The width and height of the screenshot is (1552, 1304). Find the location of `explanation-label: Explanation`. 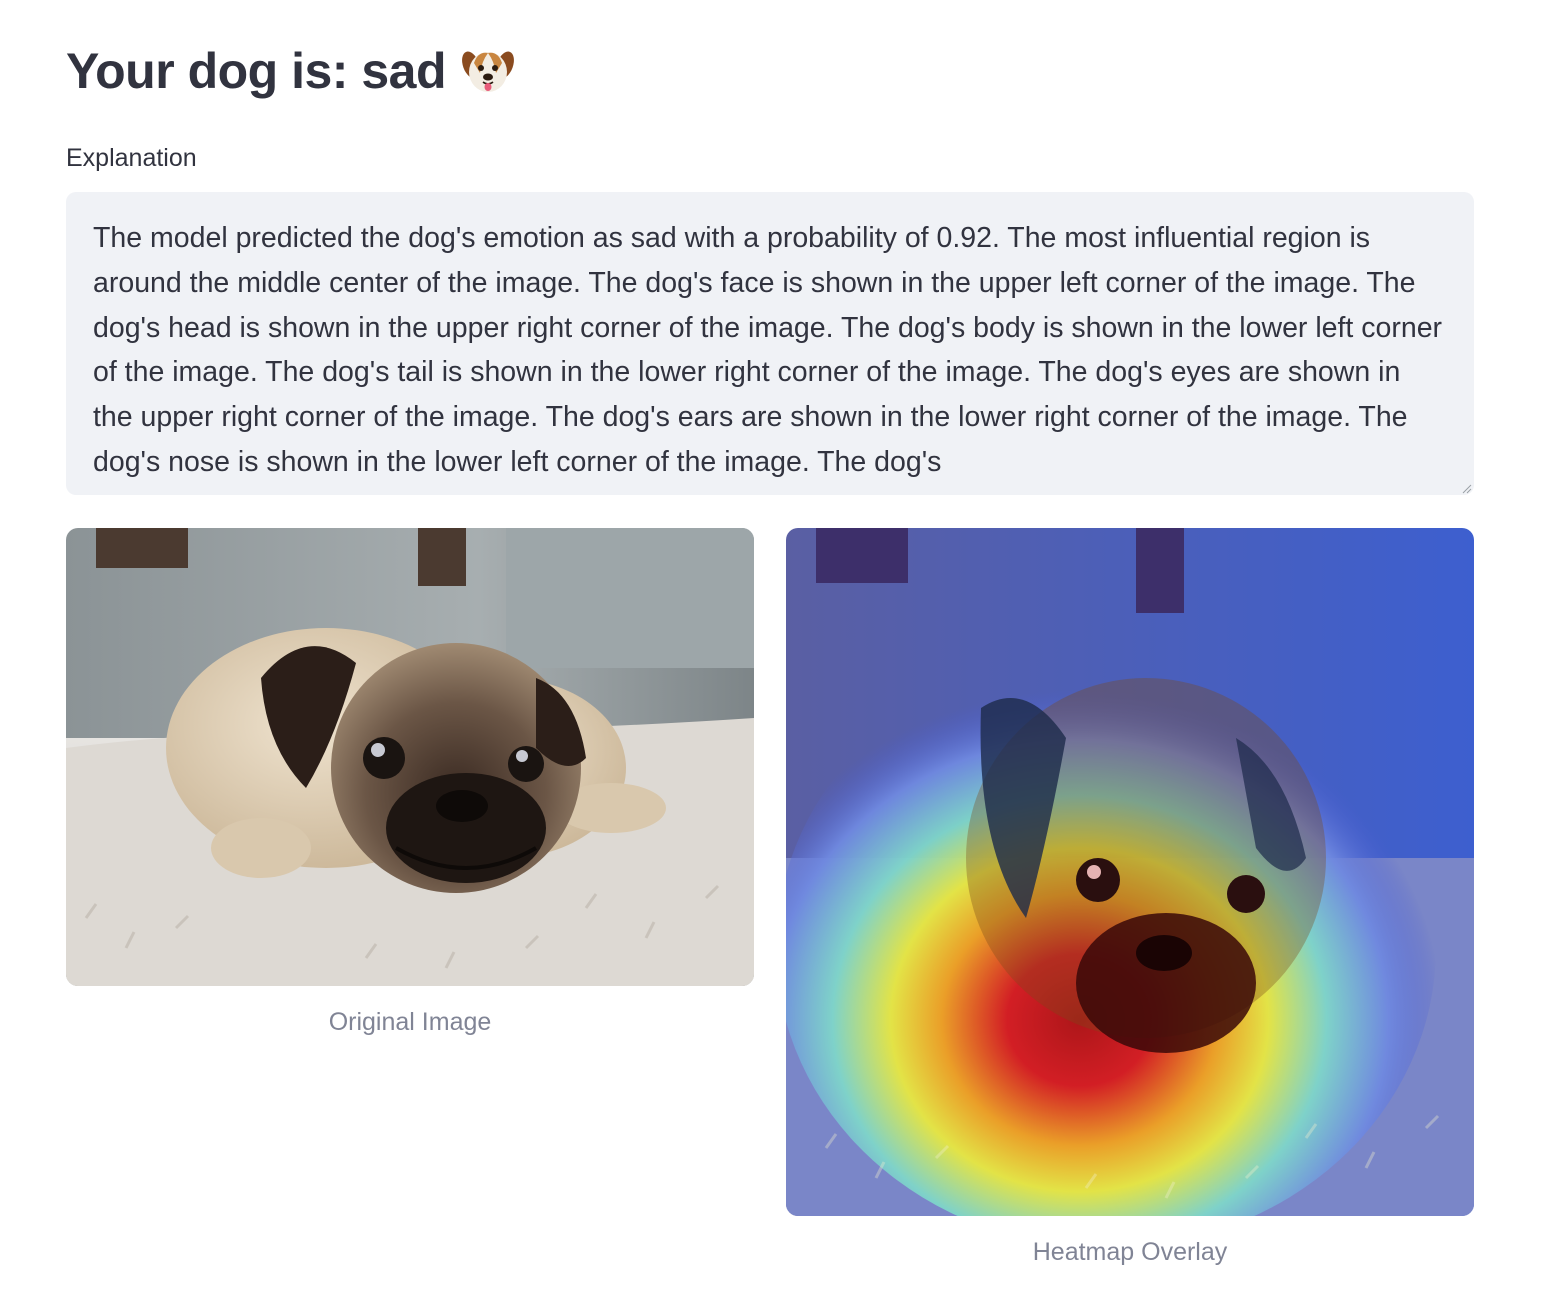

explanation-label: Explanation is located at coordinates (131, 158).